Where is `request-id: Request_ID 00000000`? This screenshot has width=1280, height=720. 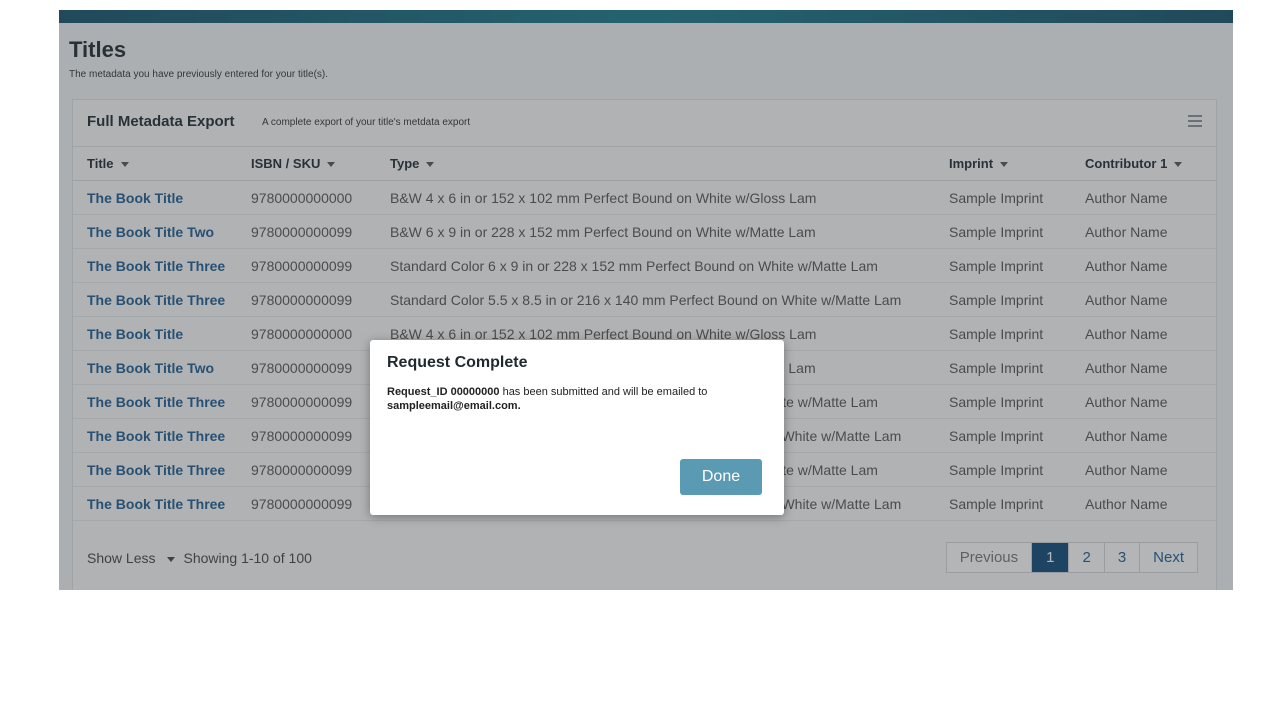
request-id: Request_ID 00000000 is located at coordinates (443, 392).